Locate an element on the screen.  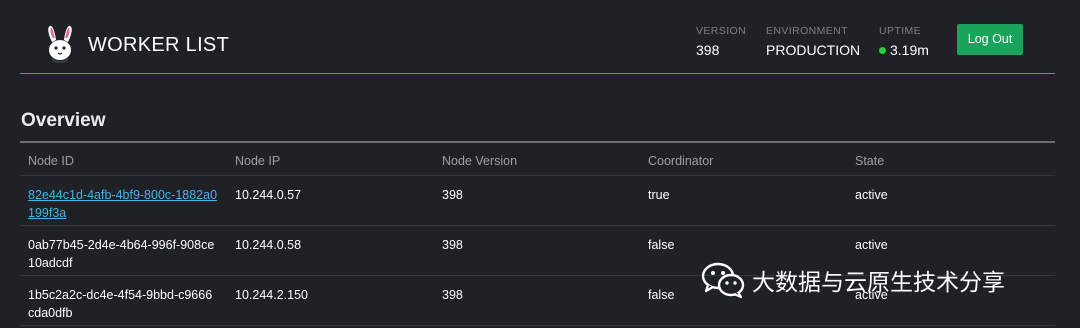
column-header-node-ip: Node IP is located at coordinates (258, 161).